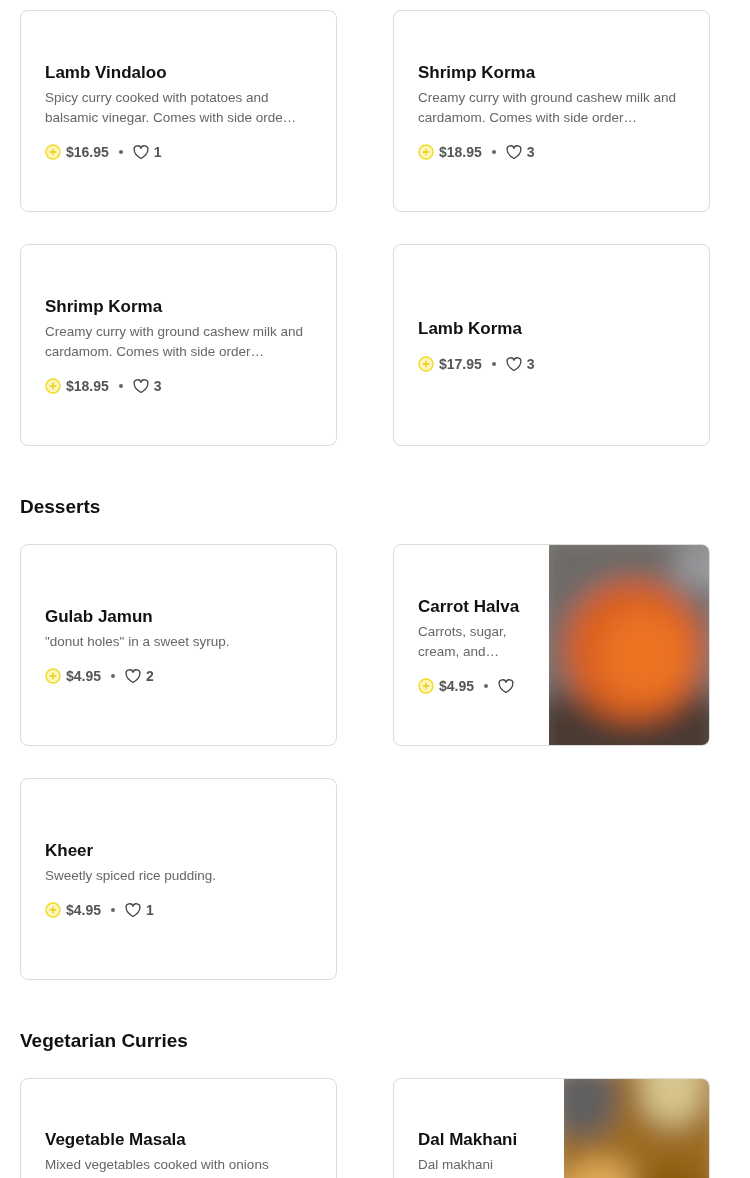 This screenshot has height=1178, width=750. What do you see at coordinates (106, 73) in the screenshot?
I see `item-name: Lamb Vindaloo` at bounding box center [106, 73].